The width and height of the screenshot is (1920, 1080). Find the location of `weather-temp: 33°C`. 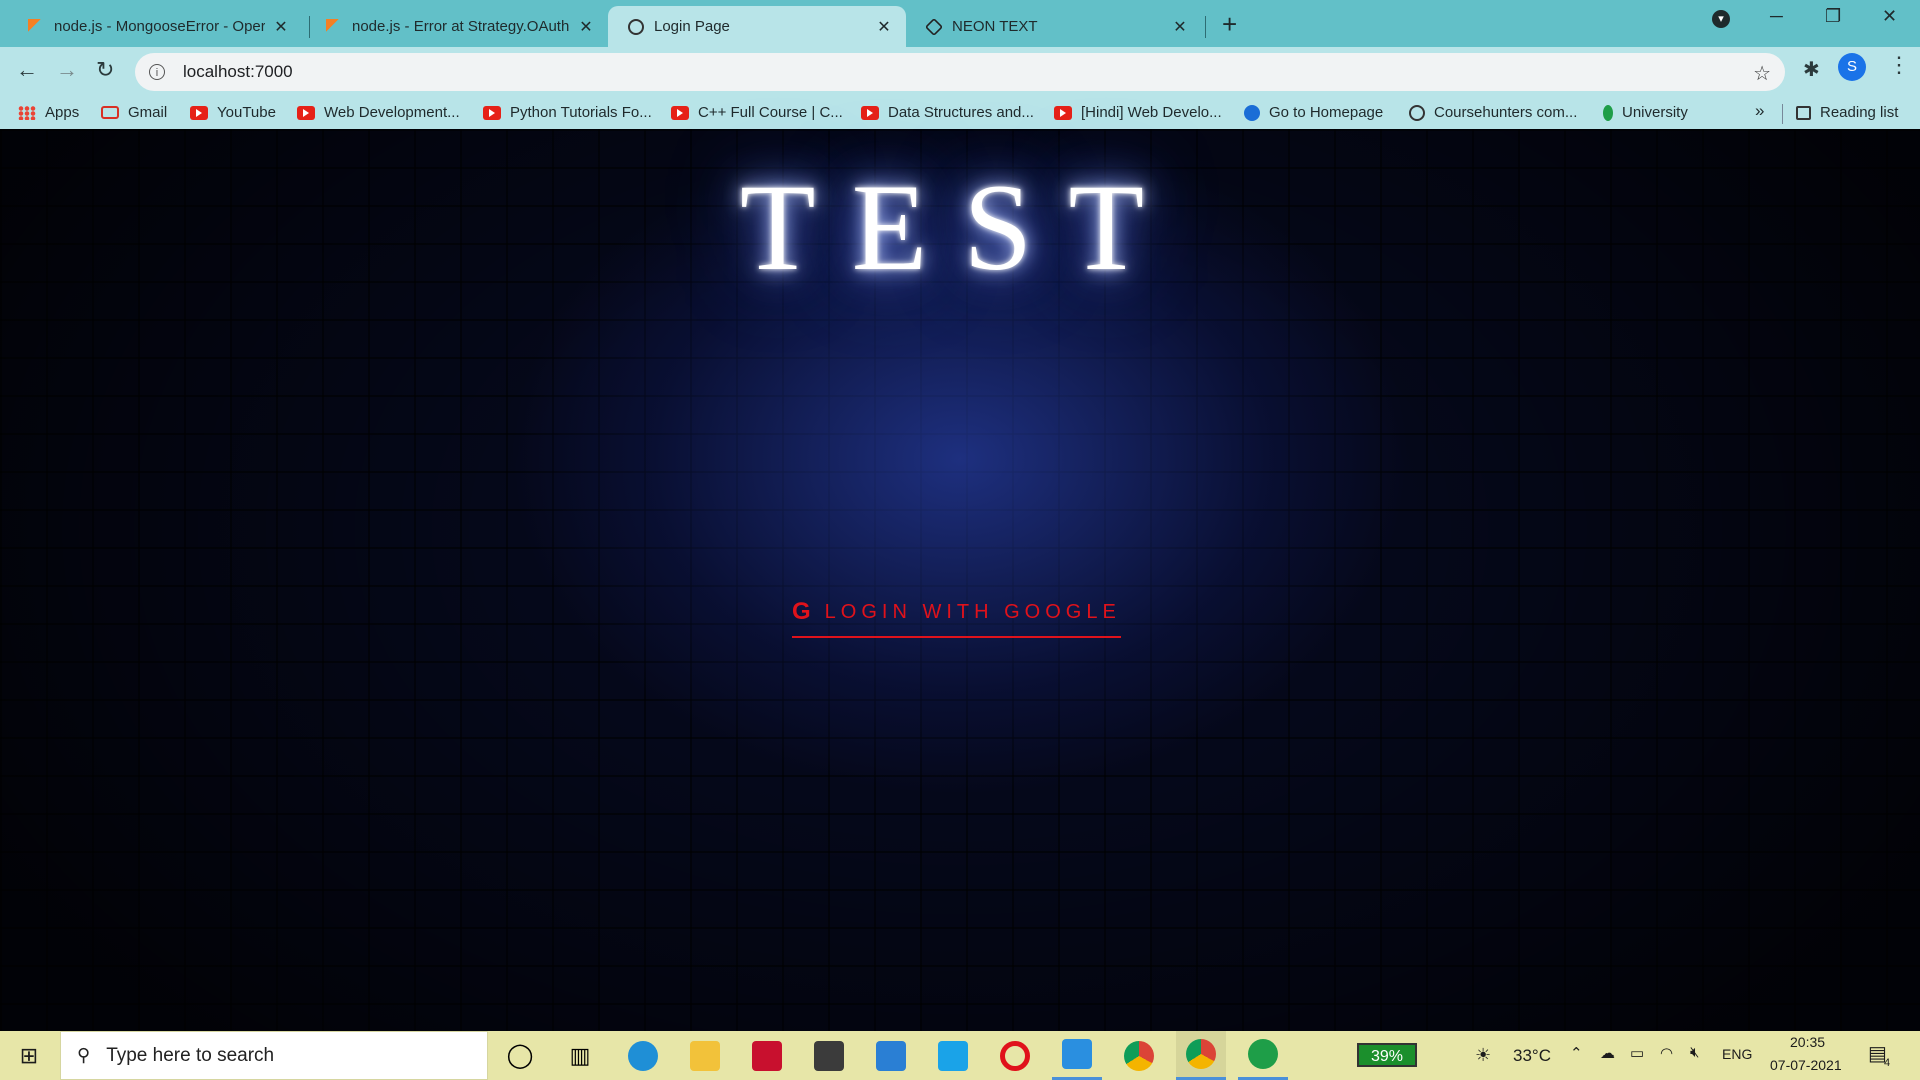

weather-temp: 33°C is located at coordinates (1532, 1056).